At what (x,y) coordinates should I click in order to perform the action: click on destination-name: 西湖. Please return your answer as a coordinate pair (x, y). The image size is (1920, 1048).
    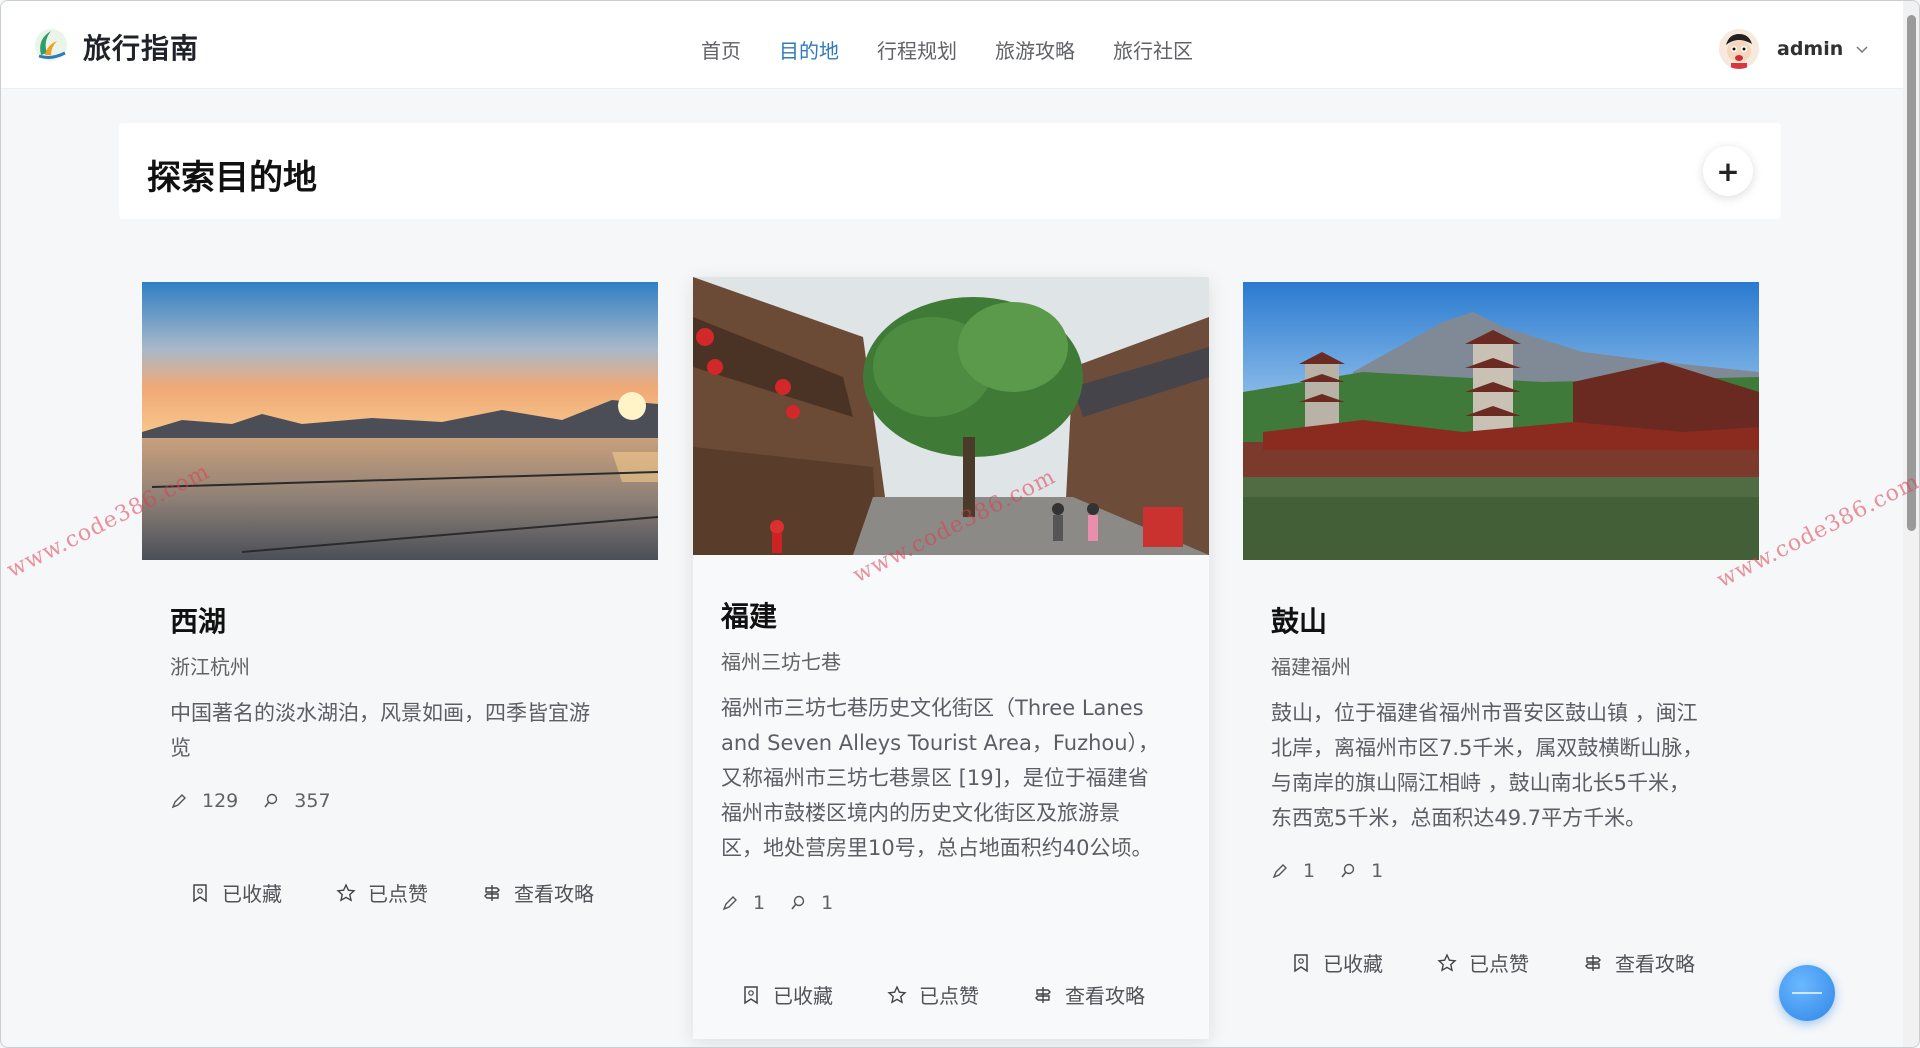
    Looking at the image, I should click on (198, 620).